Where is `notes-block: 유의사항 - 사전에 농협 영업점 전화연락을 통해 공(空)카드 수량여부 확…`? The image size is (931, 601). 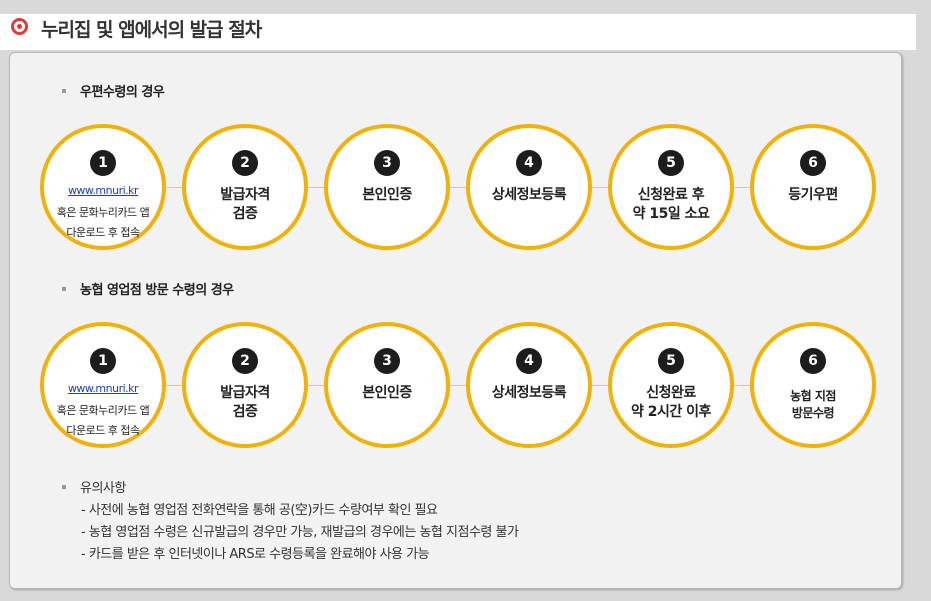 notes-block: 유의사항 - 사전에 농협 영업점 전화연락을 통해 공(空)카드 수량여부 확… is located at coordinates (290, 522).